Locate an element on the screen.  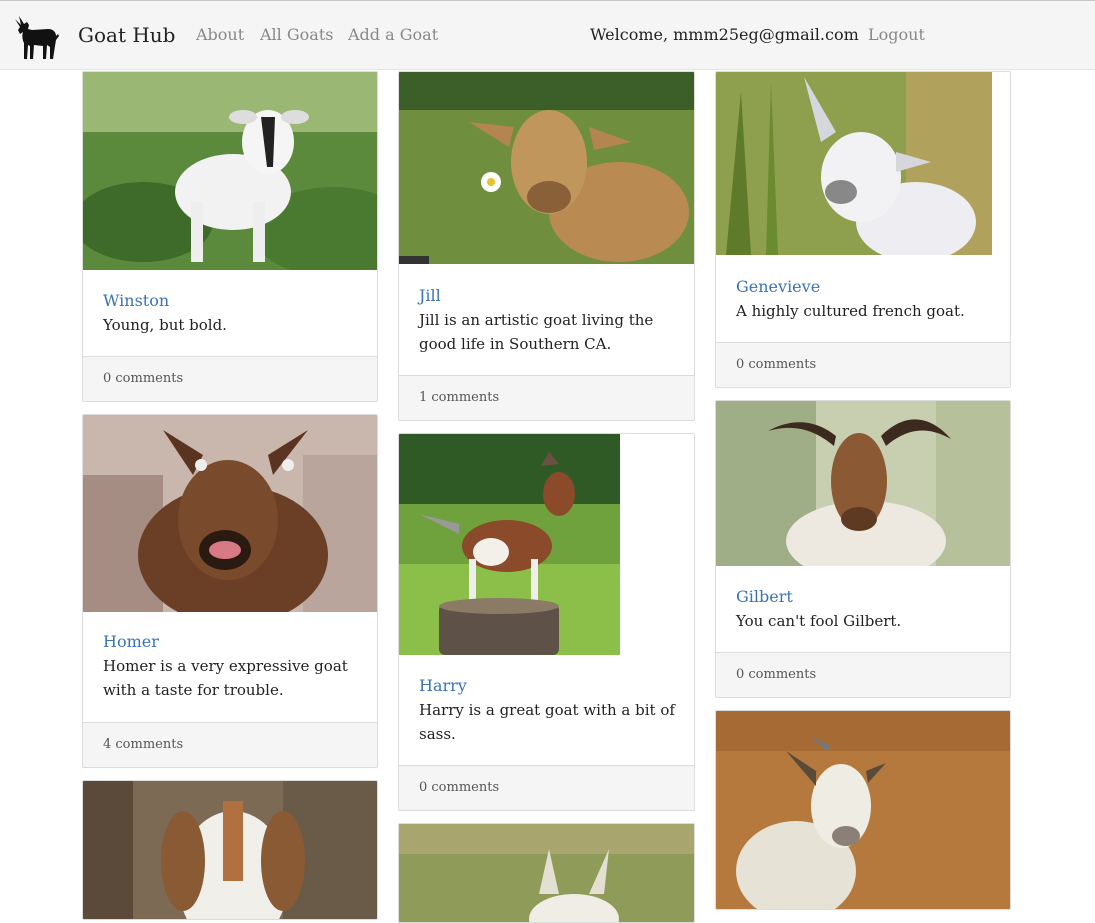
goat-description: You can't fool Gilbert. is located at coordinates (819, 621).